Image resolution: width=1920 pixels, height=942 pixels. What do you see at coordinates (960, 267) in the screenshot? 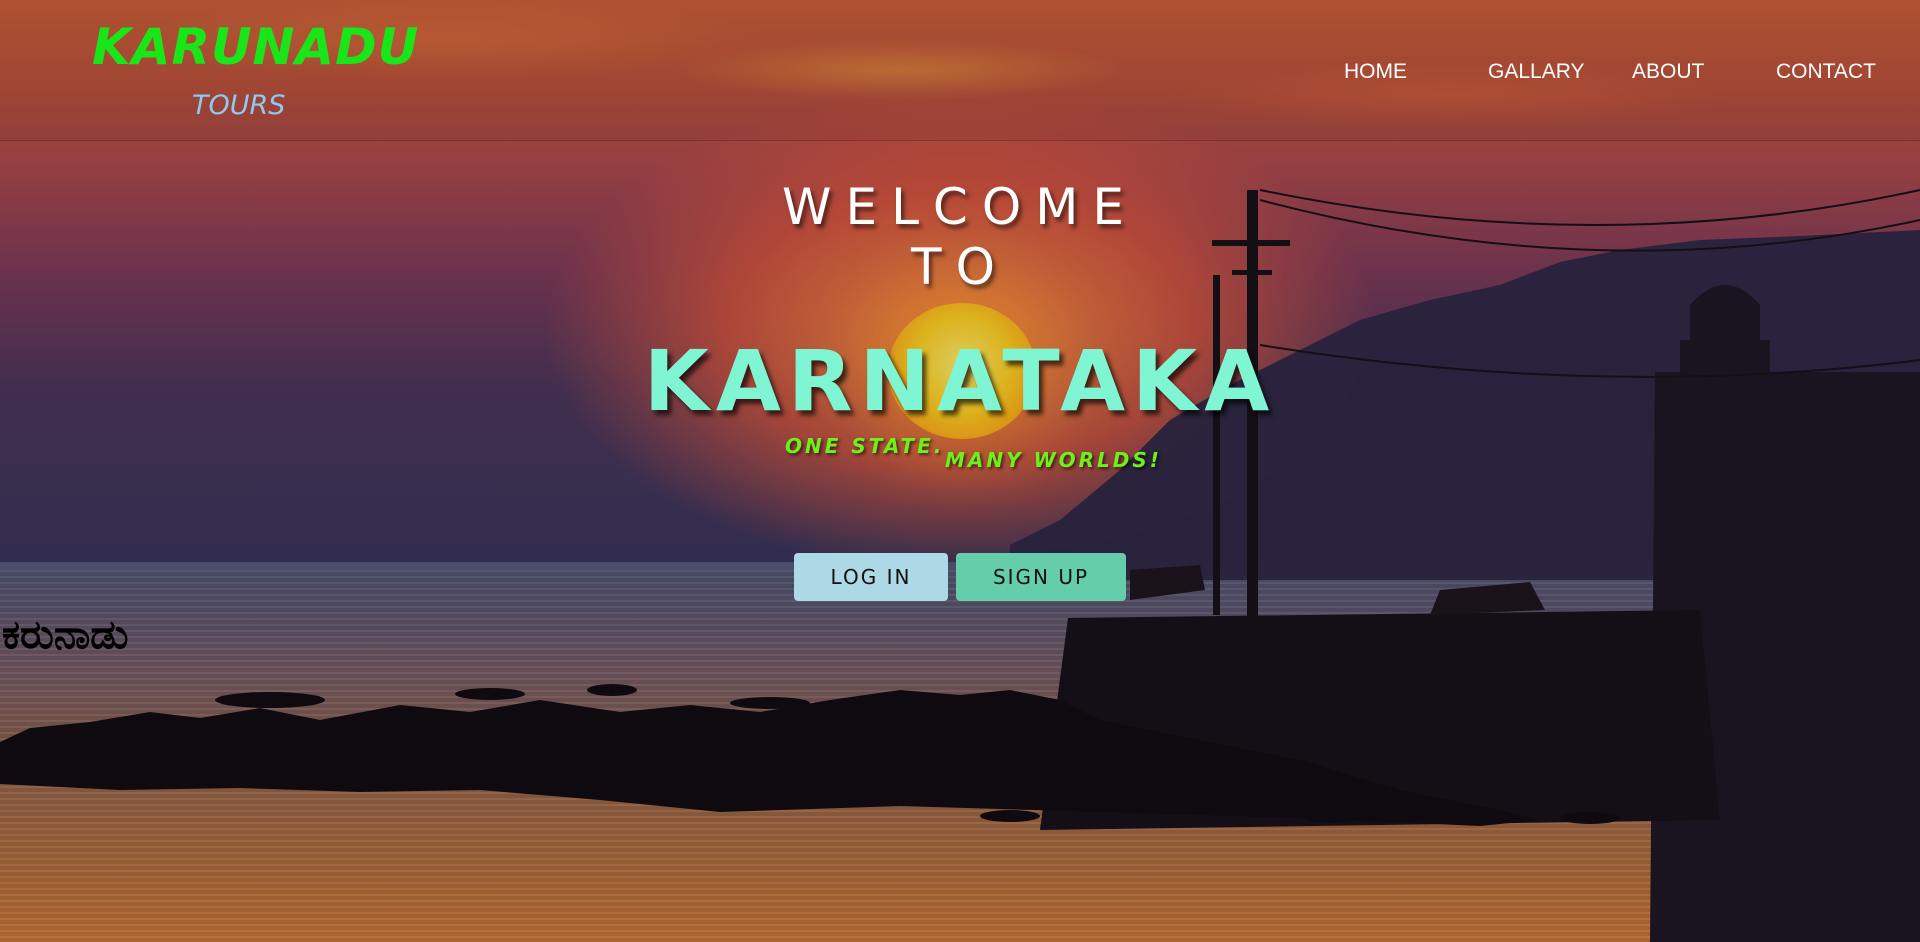
I see `welcome-to-heading: TO` at bounding box center [960, 267].